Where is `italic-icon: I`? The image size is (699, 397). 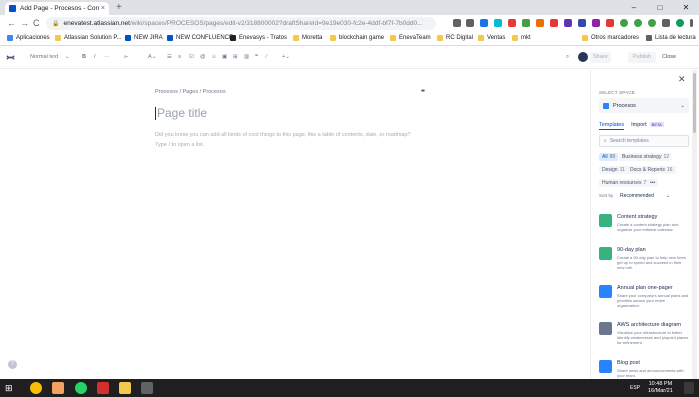
italic-icon: I is located at coordinates (95, 57).